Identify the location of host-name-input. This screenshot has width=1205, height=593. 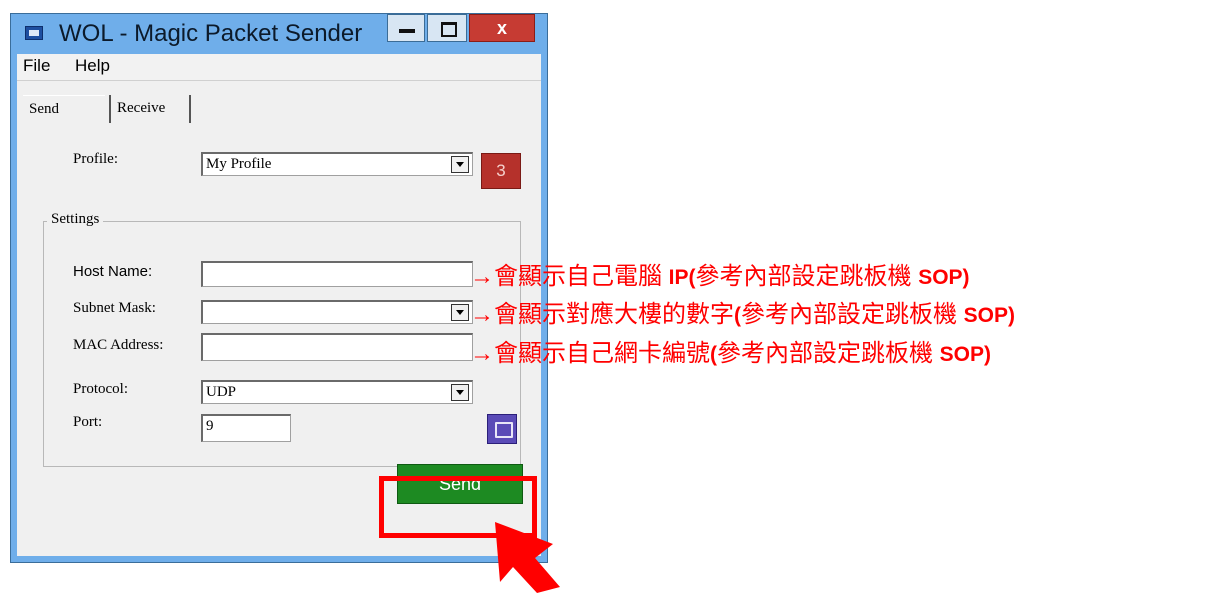
(337, 274).